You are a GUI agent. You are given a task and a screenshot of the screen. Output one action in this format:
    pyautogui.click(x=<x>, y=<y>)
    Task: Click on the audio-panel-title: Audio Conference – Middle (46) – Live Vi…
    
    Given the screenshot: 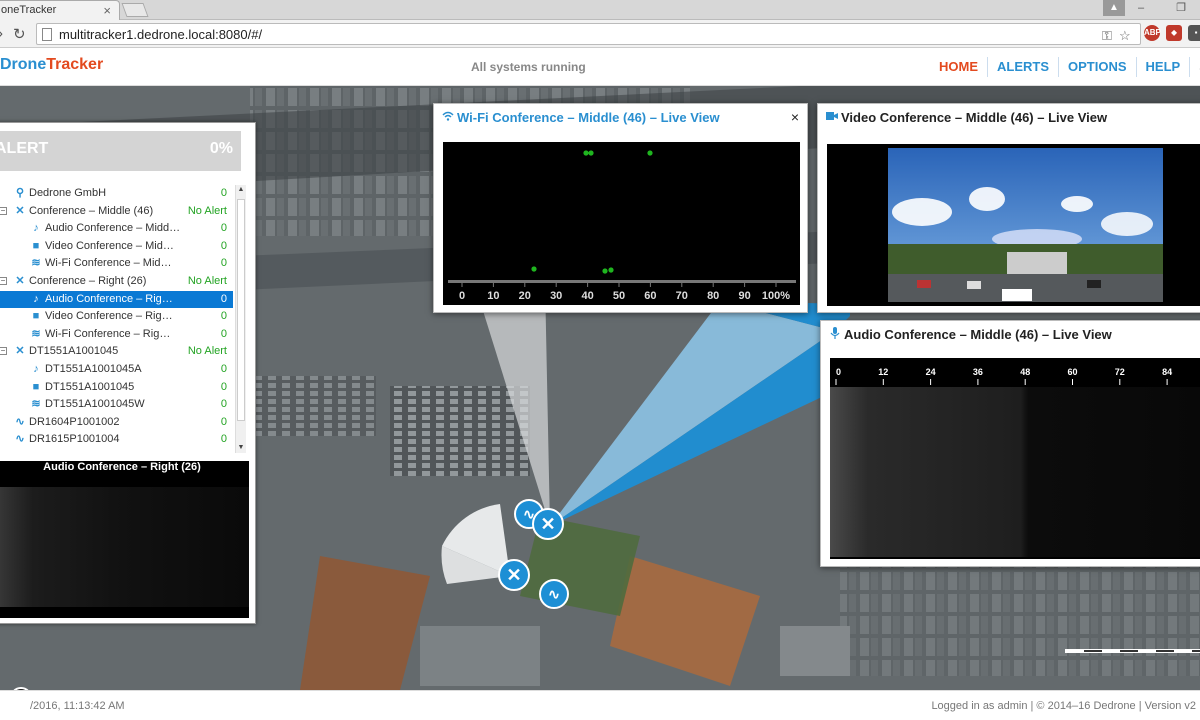 What is the action you would take?
    pyautogui.click(x=978, y=334)
    